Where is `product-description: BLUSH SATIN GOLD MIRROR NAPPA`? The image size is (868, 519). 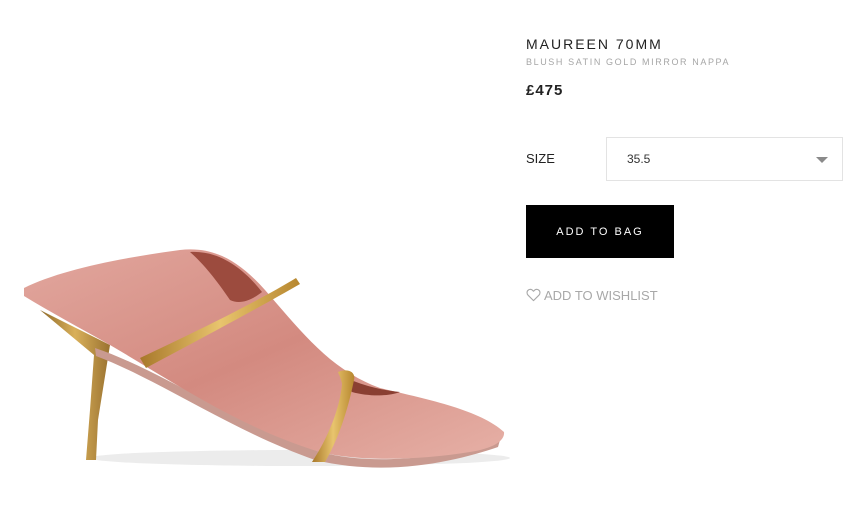
product-description: BLUSH SATIN GOLD MIRROR NAPPA is located at coordinates (628, 62).